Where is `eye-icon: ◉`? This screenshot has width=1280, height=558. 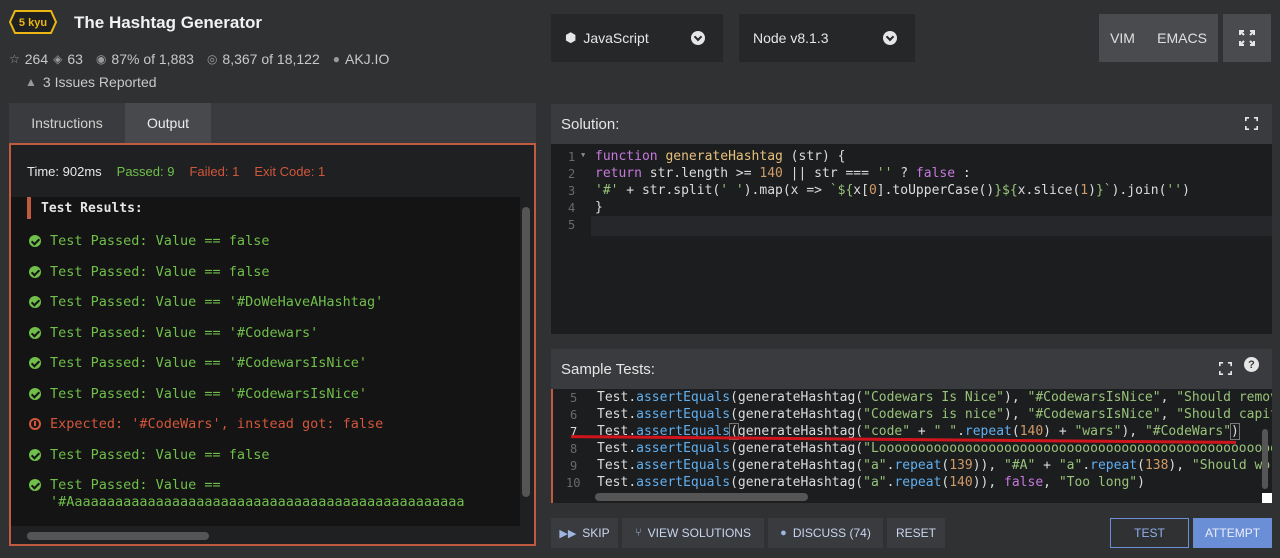
eye-icon: ◉ is located at coordinates (101, 59).